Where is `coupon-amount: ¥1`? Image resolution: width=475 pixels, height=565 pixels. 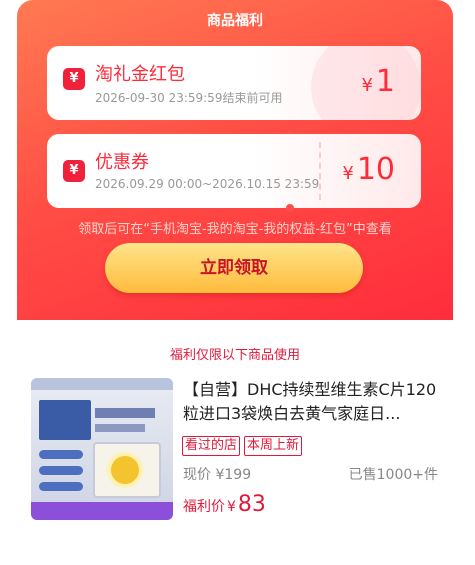
coupon-amount: ¥1 is located at coordinates (378, 81).